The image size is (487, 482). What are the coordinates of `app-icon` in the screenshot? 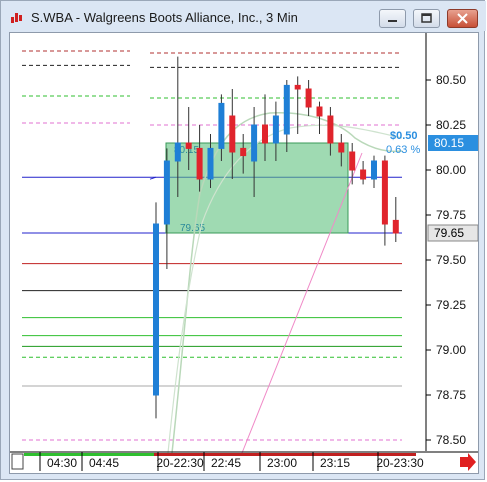 It's located at (16, 18).